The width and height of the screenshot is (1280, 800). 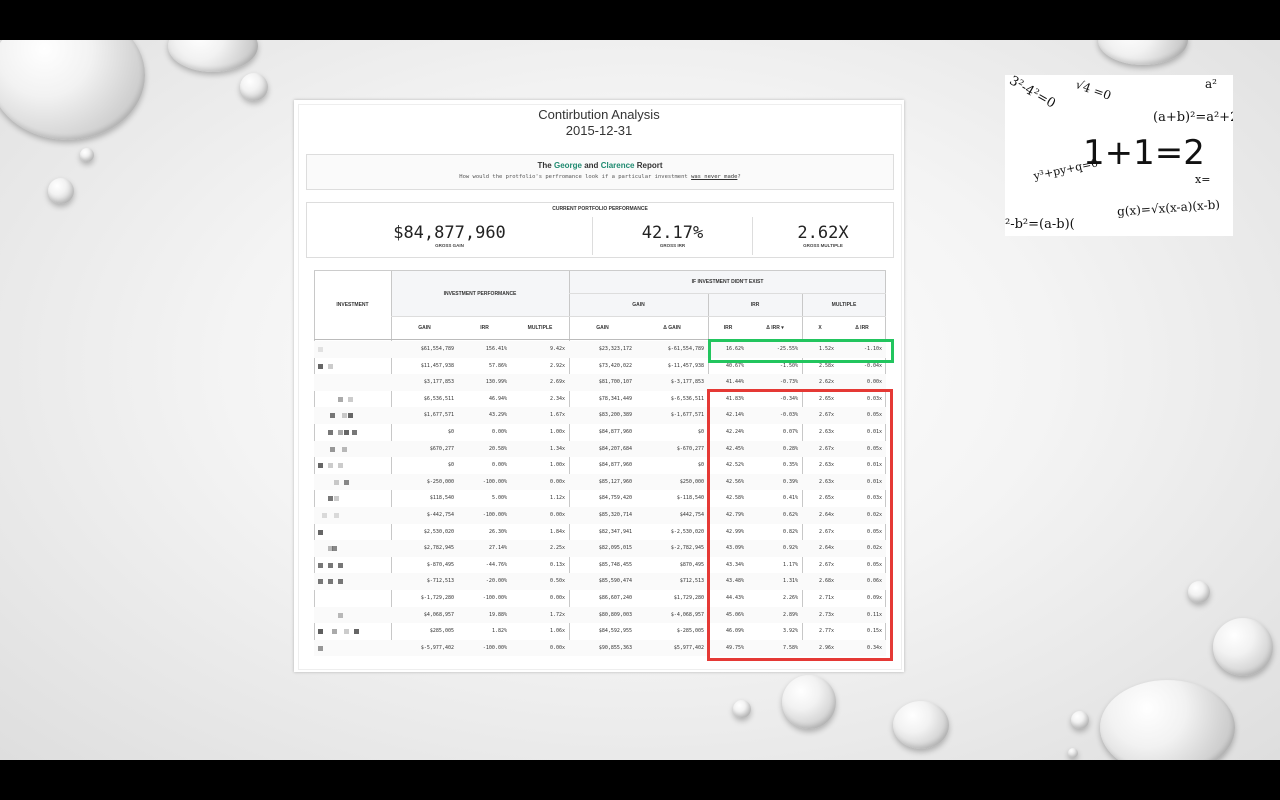 I want to click on col-irr: IRR, so click(x=484, y=327).